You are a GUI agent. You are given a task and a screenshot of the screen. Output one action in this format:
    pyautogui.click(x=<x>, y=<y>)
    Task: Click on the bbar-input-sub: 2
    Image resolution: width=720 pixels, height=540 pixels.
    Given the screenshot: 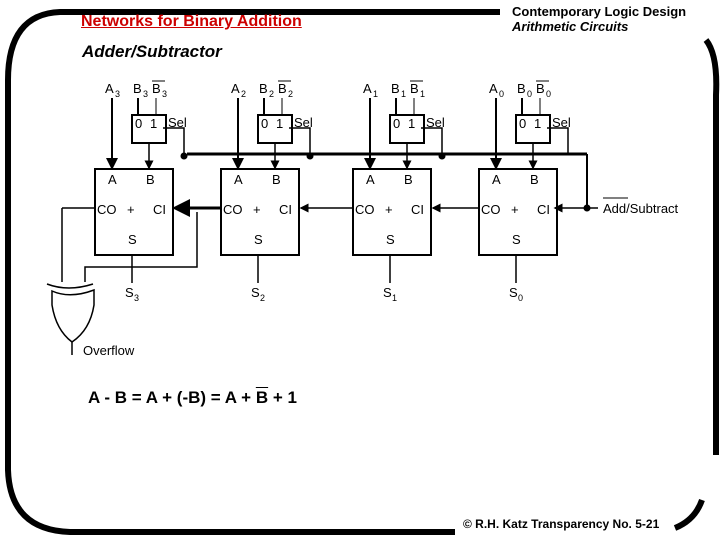 What is the action you would take?
    pyautogui.click(x=290, y=94)
    